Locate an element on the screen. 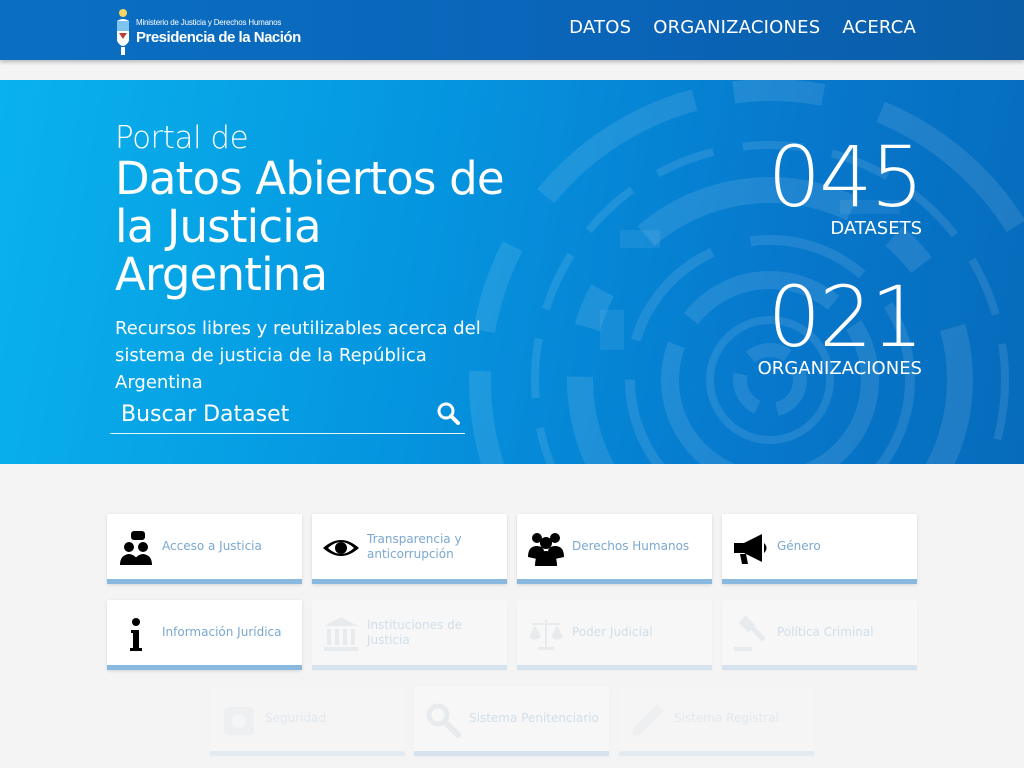 This screenshot has height=768, width=1024. coat-of-arms-icon is located at coordinates (123, 32).